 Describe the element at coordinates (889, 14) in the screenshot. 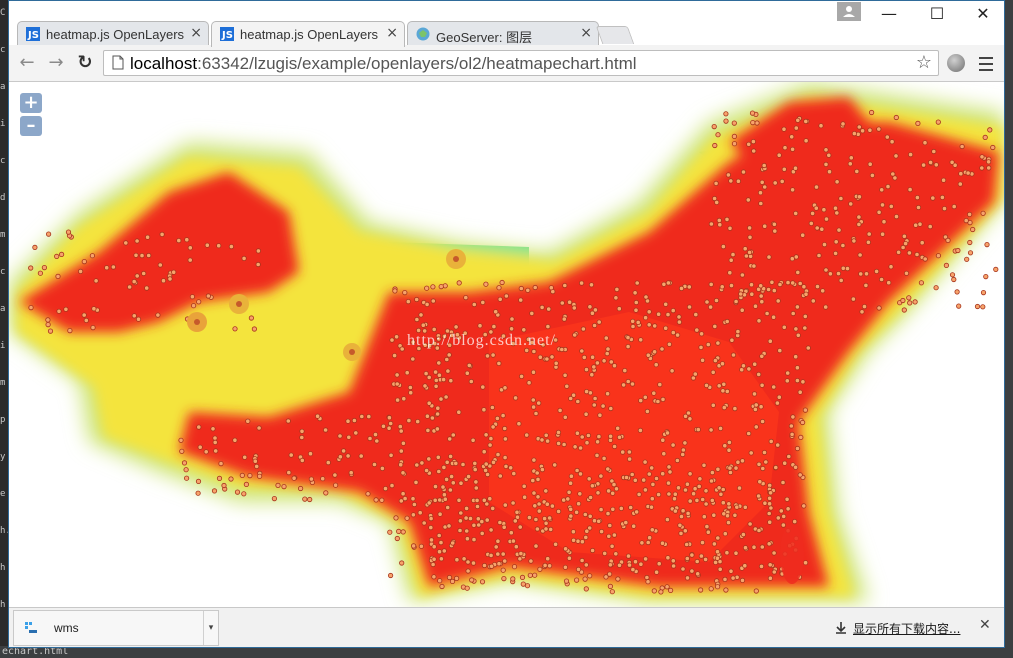

I see `minimize-button: —` at that location.